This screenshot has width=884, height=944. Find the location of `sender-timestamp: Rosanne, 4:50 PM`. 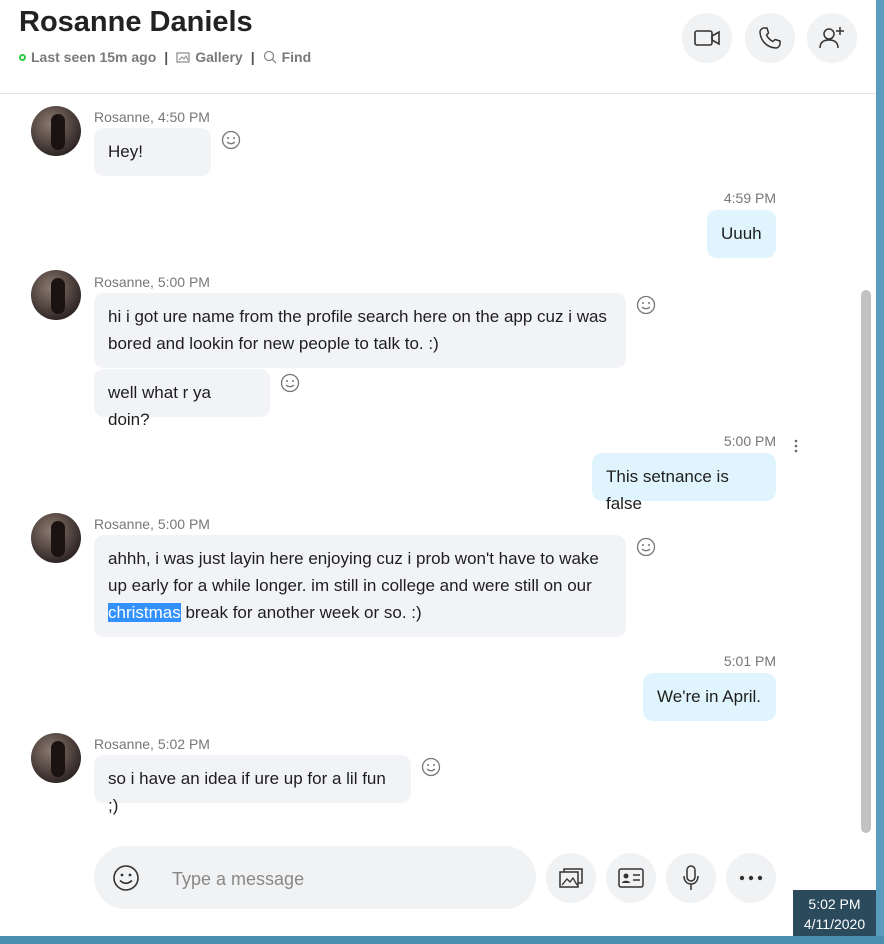

sender-timestamp: Rosanne, 4:50 PM is located at coordinates (152, 117).